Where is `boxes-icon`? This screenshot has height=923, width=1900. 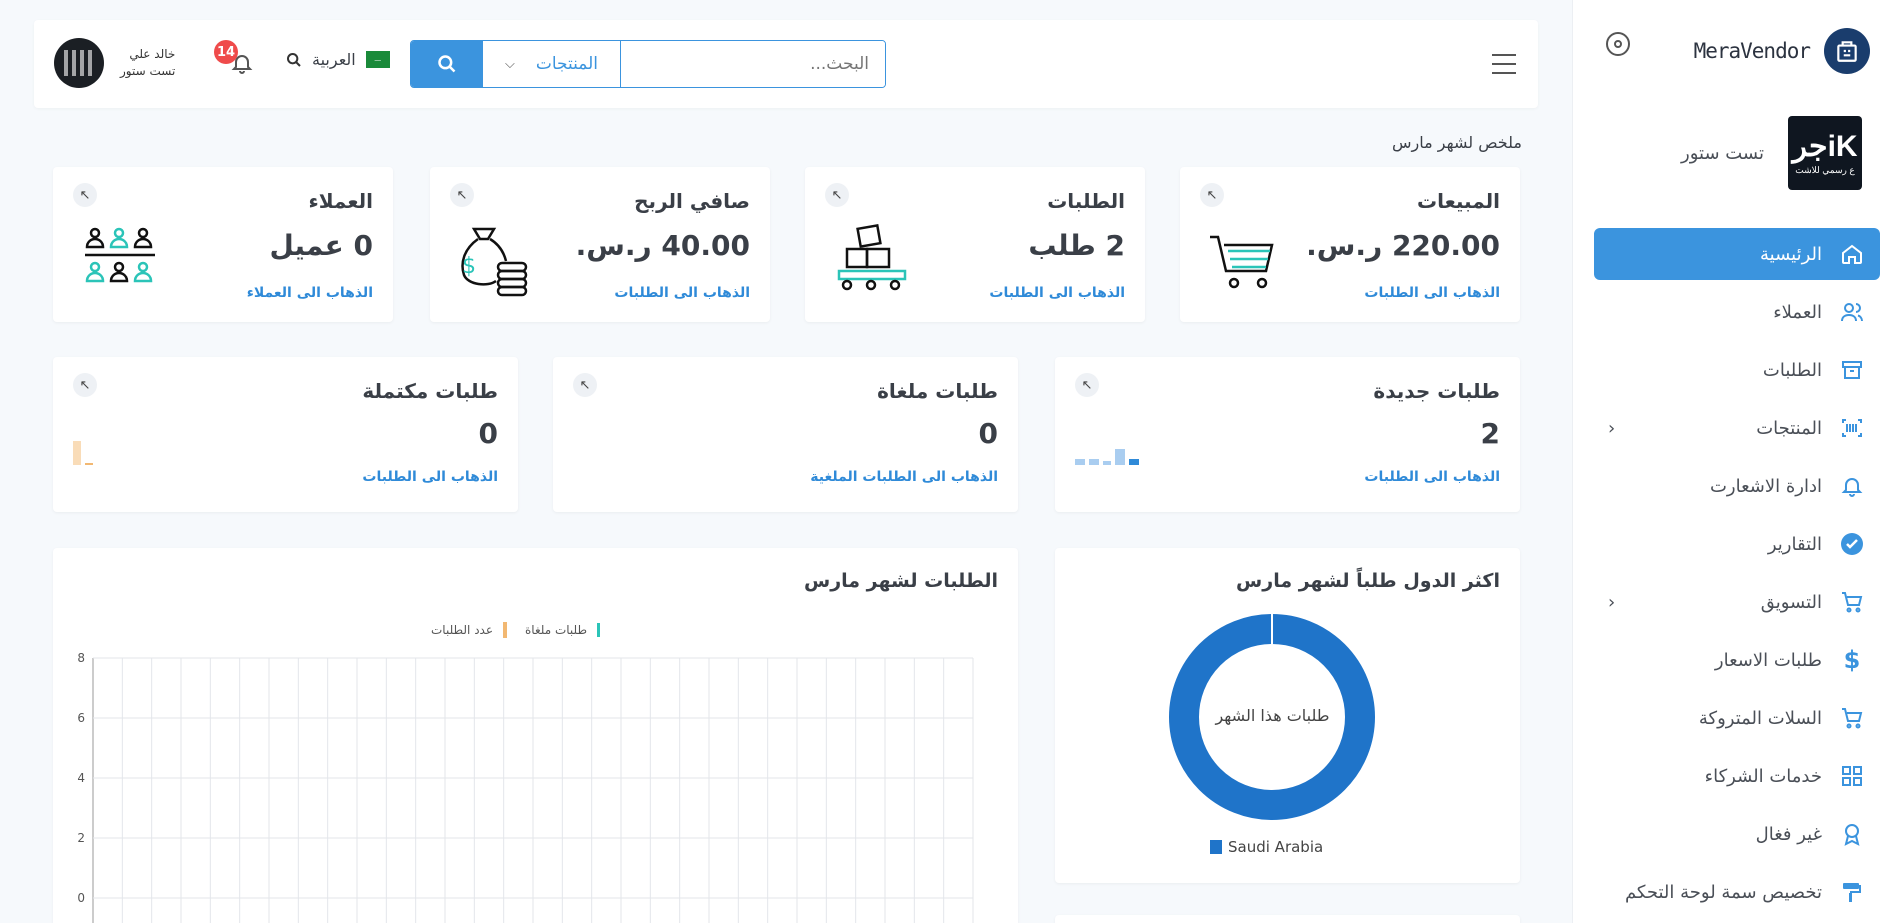 boxes-icon is located at coordinates (872, 257).